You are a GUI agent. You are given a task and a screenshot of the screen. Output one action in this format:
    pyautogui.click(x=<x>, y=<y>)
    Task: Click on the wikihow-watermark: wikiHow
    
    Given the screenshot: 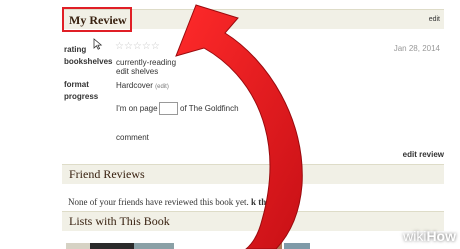 What is the action you would take?
    pyautogui.click(x=429, y=236)
    